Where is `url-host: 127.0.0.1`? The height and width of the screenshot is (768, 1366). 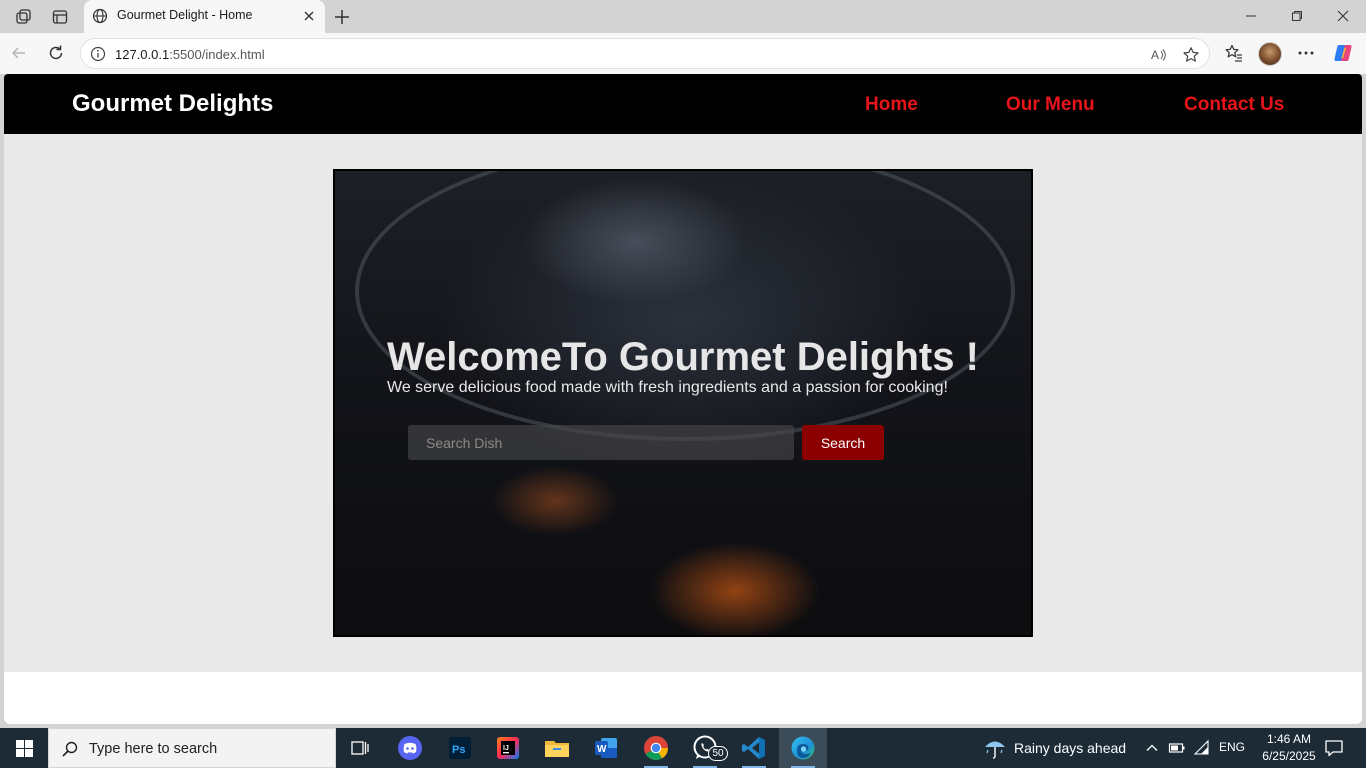
url-host: 127.0.0.1 is located at coordinates (142, 54).